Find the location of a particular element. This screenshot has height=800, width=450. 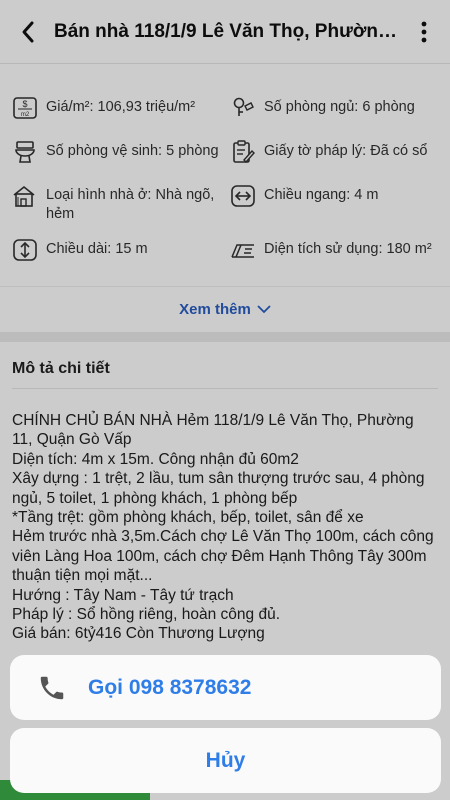

call-button: Gọi 098 8378632 is located at coordinates (225, 687).